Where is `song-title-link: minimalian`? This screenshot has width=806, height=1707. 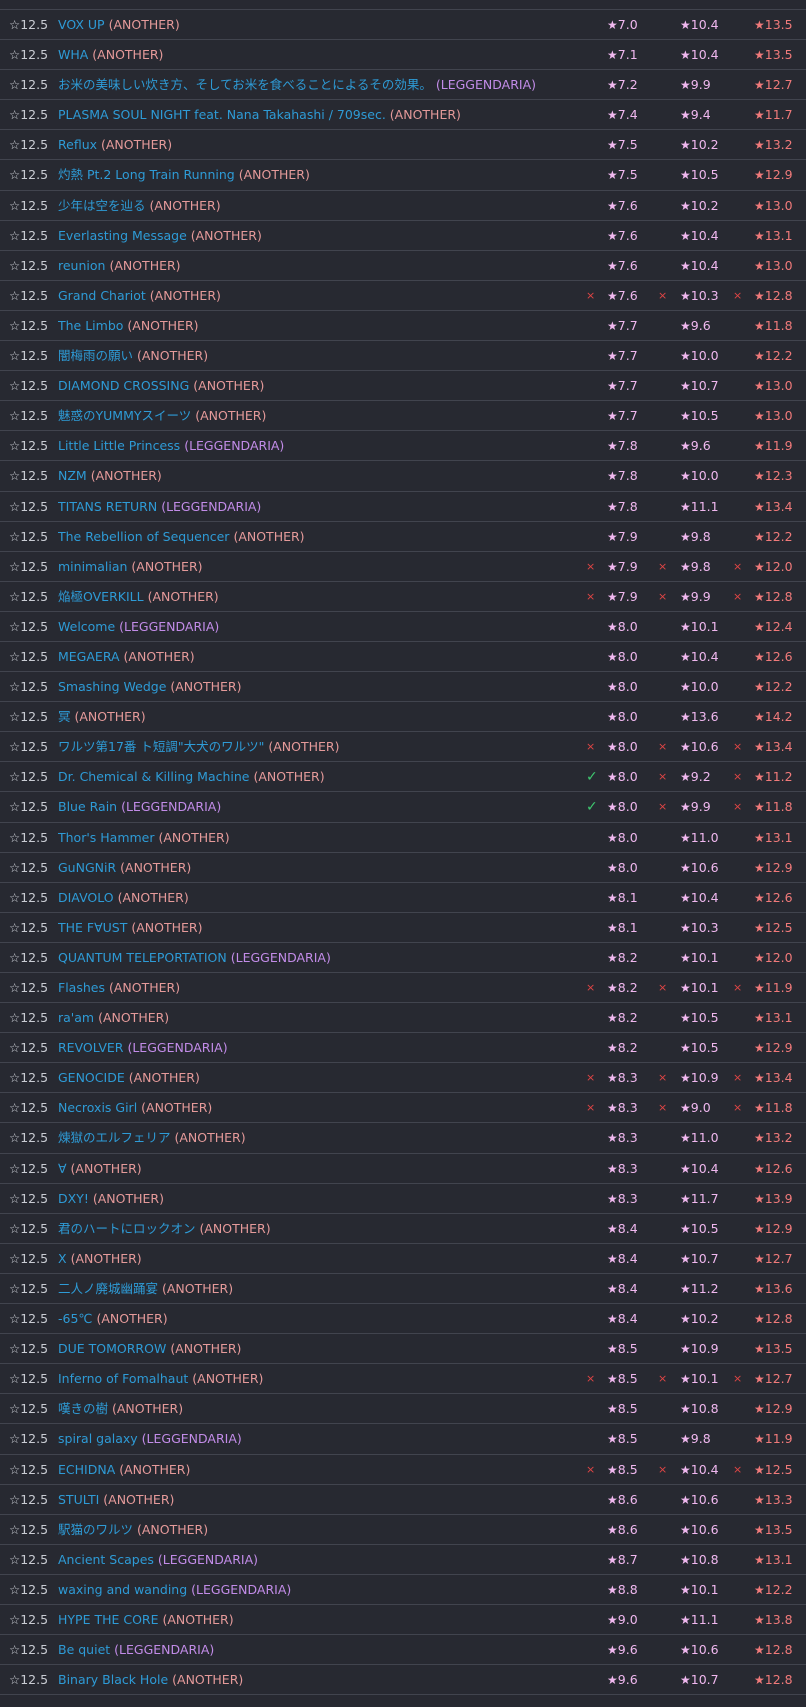
song-title-link: minimalian is located at coordinates (92, 566).